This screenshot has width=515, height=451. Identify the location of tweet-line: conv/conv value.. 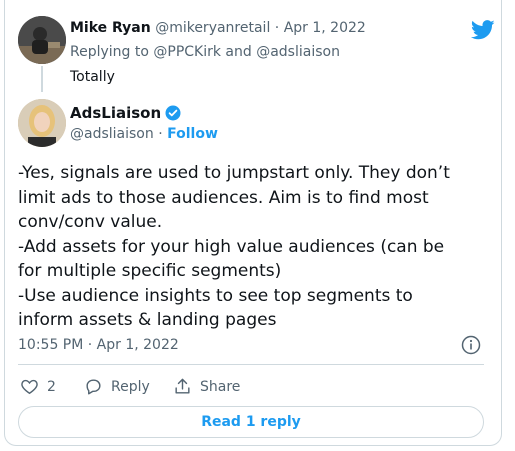
(90, 222).